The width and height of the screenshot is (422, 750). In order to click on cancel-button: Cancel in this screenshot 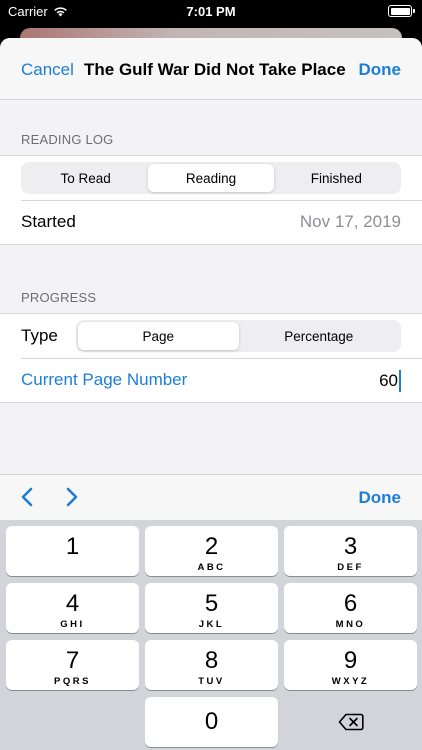, I will do `click(47, 70)`.